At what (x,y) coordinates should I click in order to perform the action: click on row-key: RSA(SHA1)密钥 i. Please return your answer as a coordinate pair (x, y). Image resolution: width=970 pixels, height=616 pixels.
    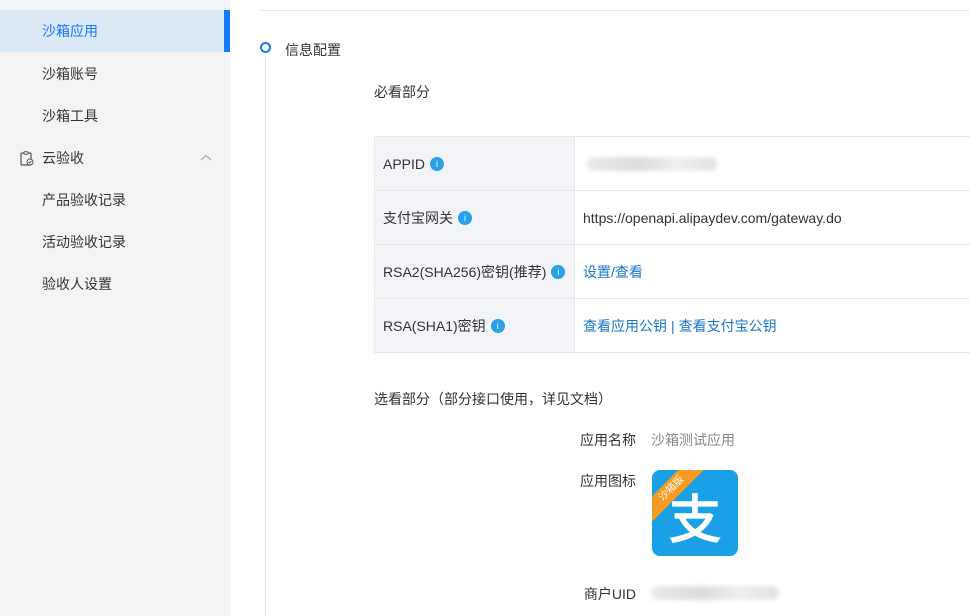
    Looking at the image, I should click on (475, 325).